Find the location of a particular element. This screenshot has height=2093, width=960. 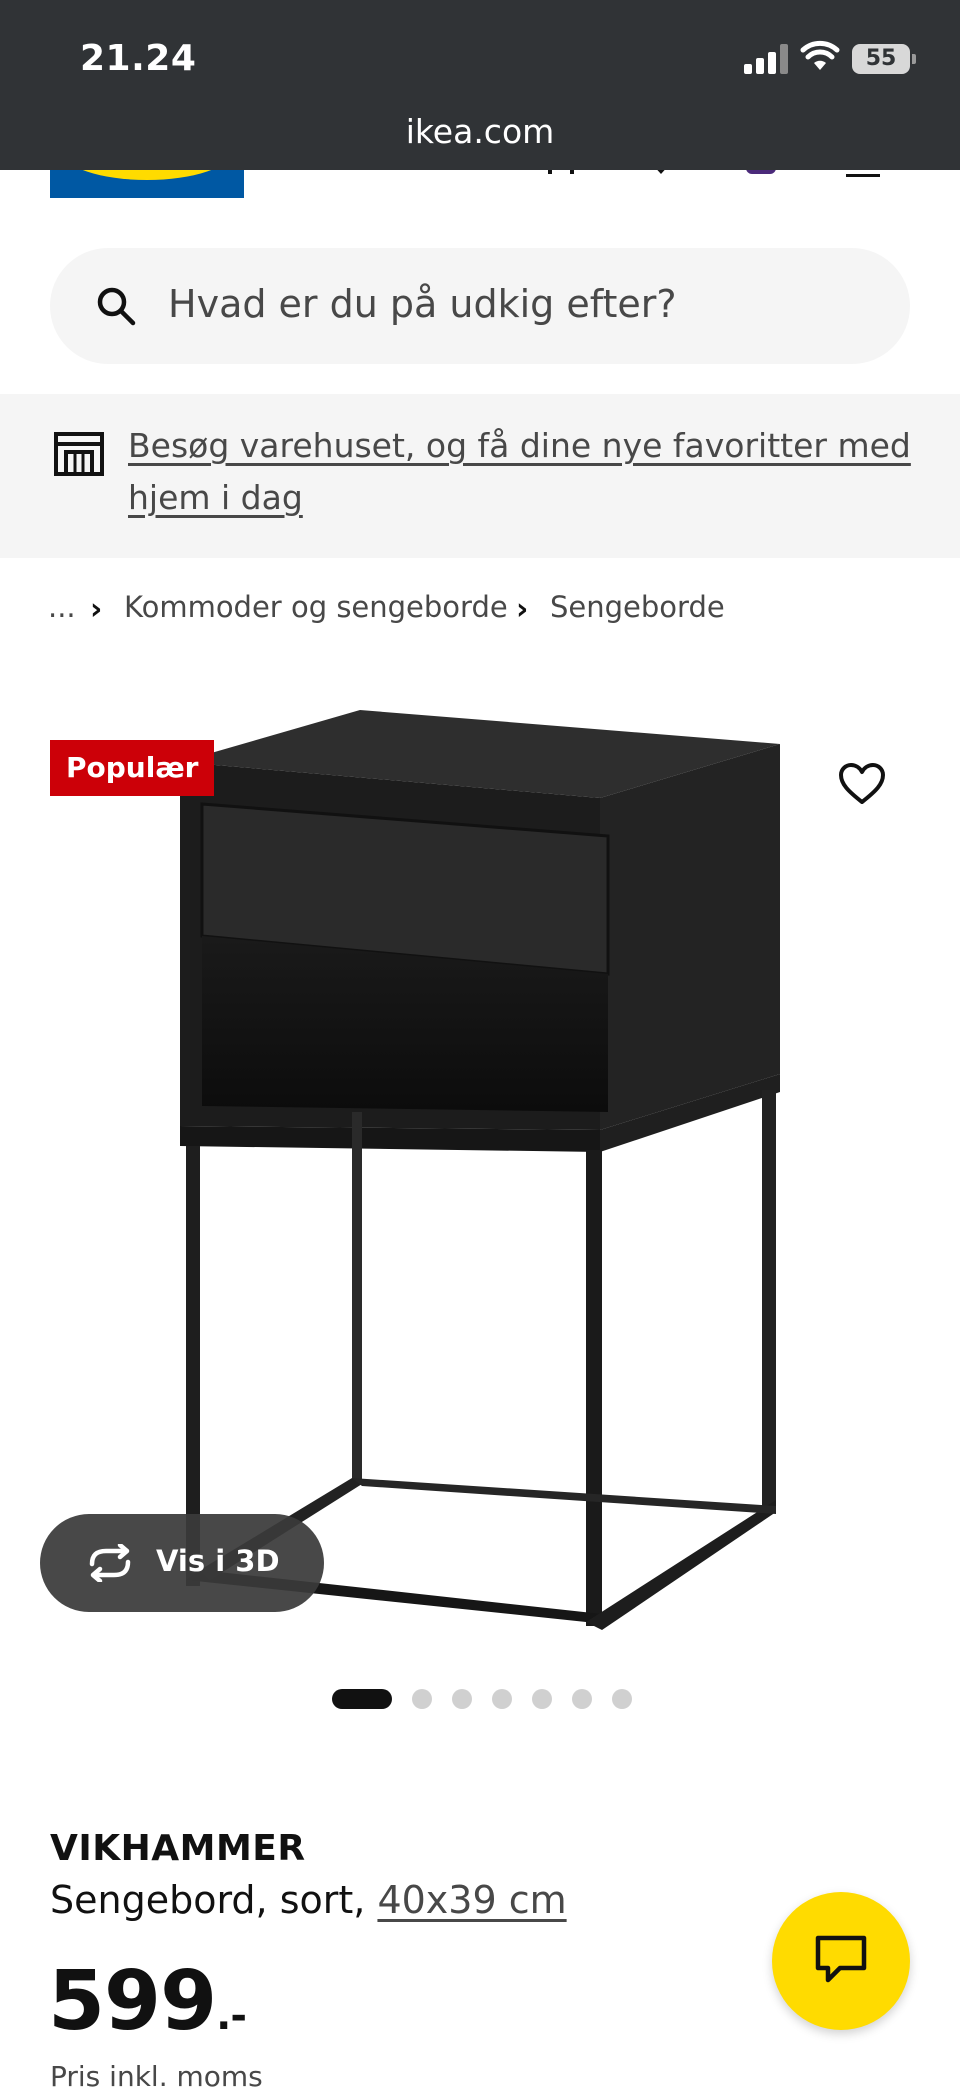

chat-bubble-icon is located at coordinates (841, 1959).